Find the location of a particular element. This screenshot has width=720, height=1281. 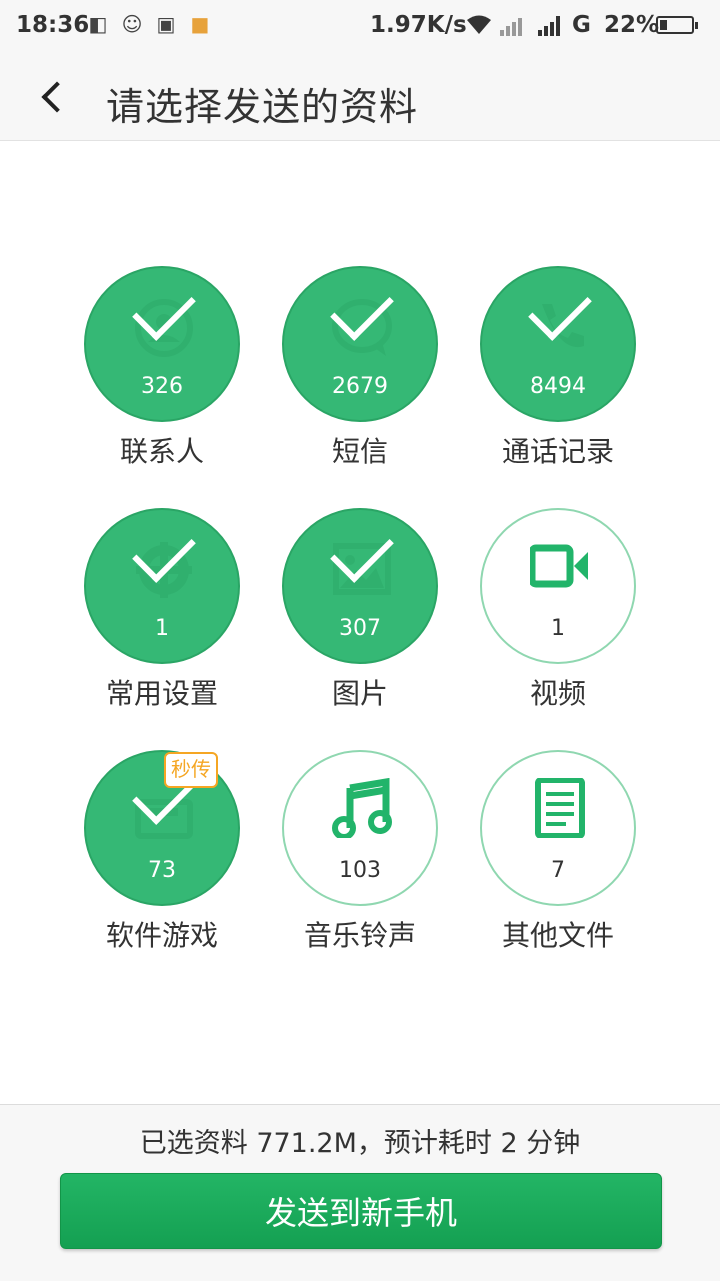

battery-percent: 22% is located at coordinates (632, 25).